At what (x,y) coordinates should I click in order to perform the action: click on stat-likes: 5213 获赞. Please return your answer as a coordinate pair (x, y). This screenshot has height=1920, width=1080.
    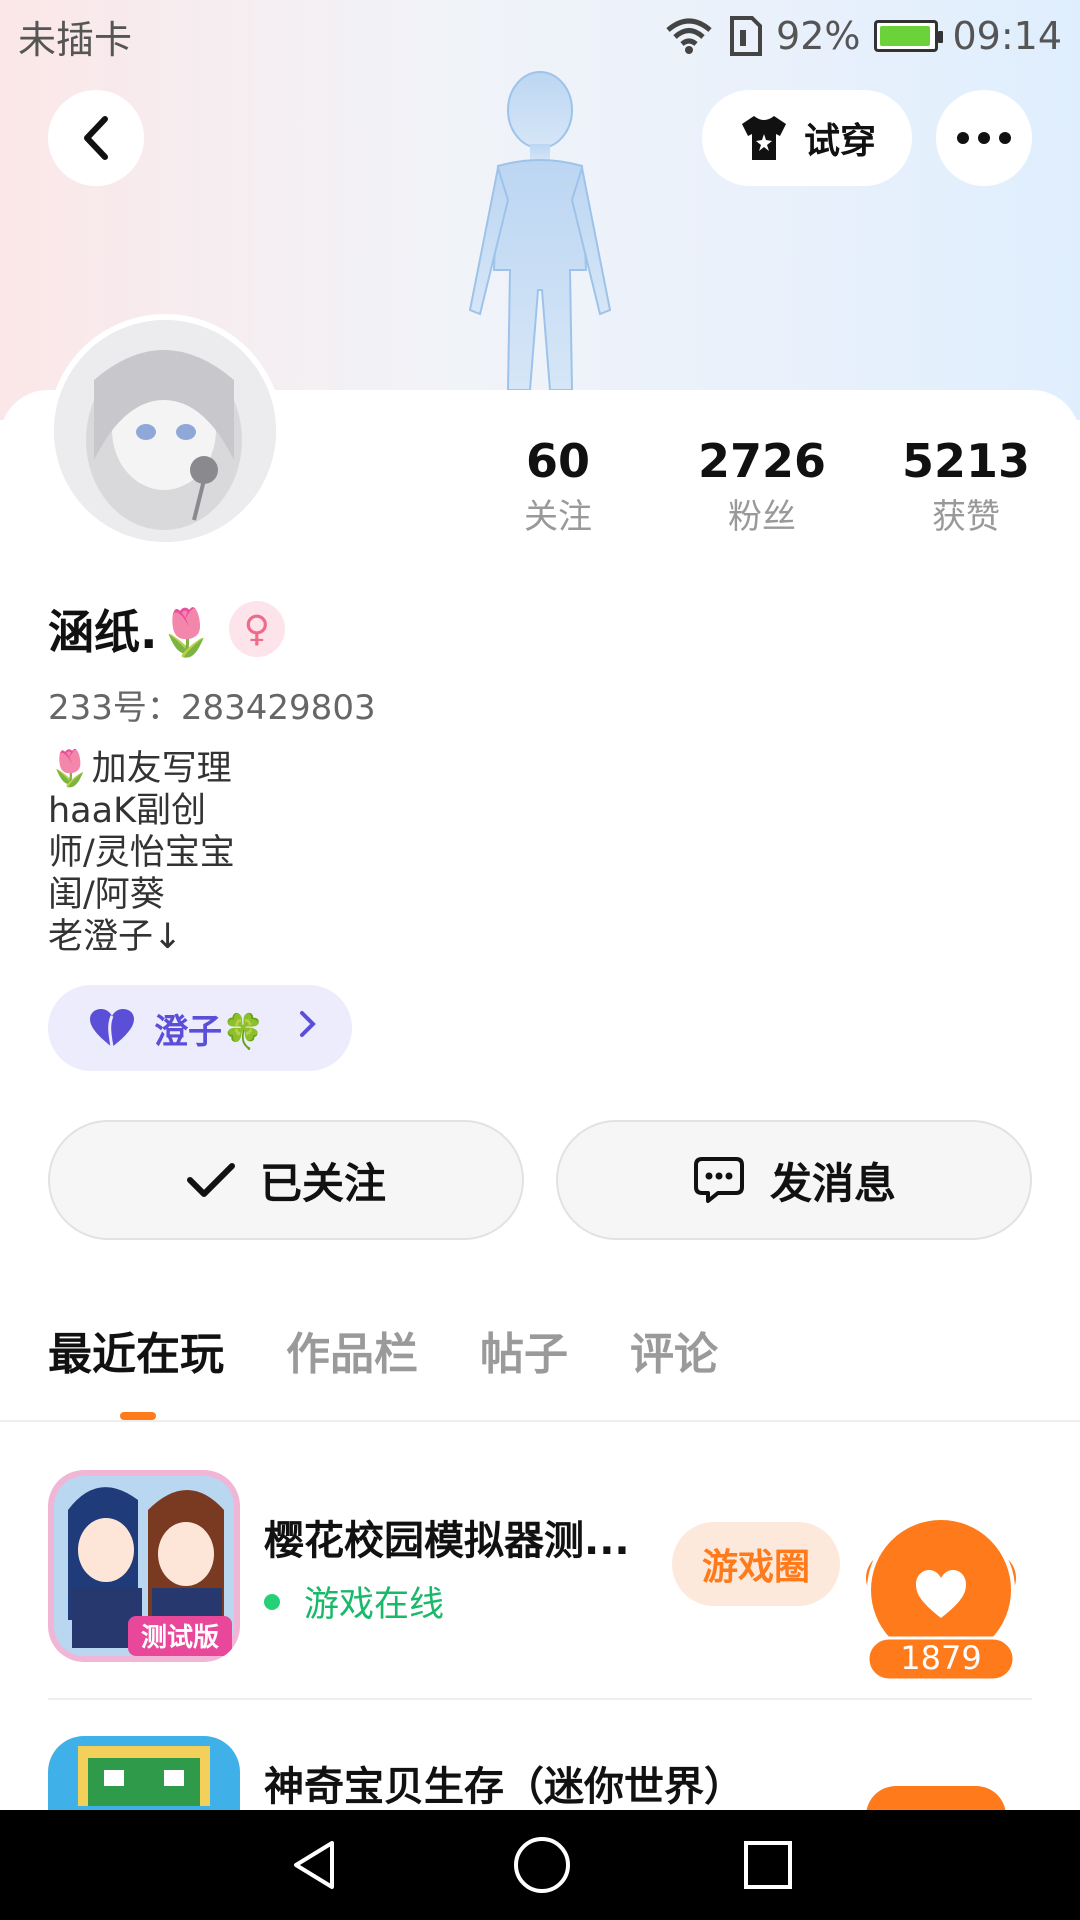
    Looking at the image, I should click on (966, 484).